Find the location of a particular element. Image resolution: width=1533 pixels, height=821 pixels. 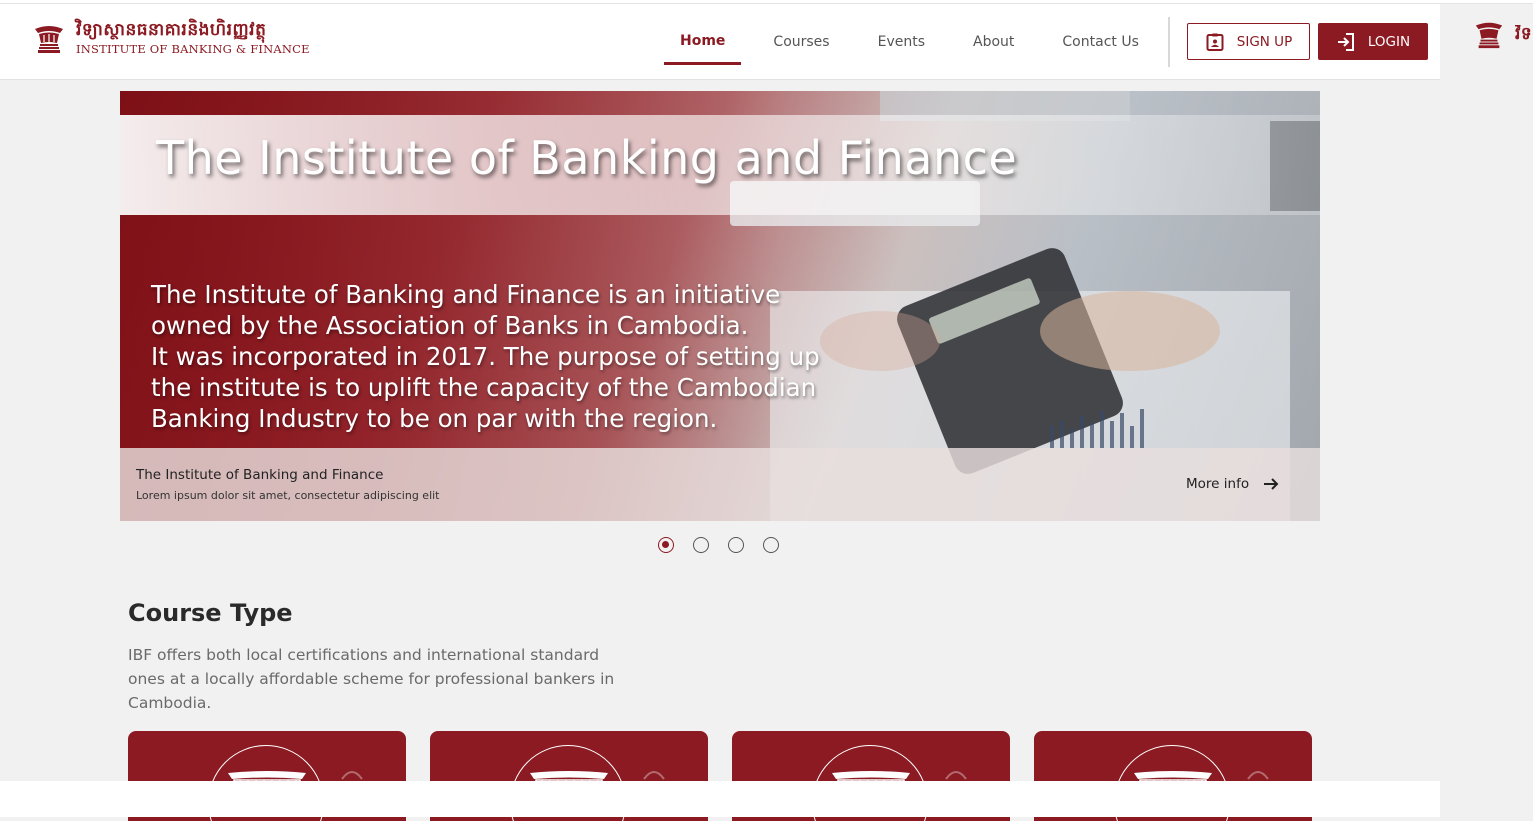

carousel-indicators is located at coordinates (728, 545).